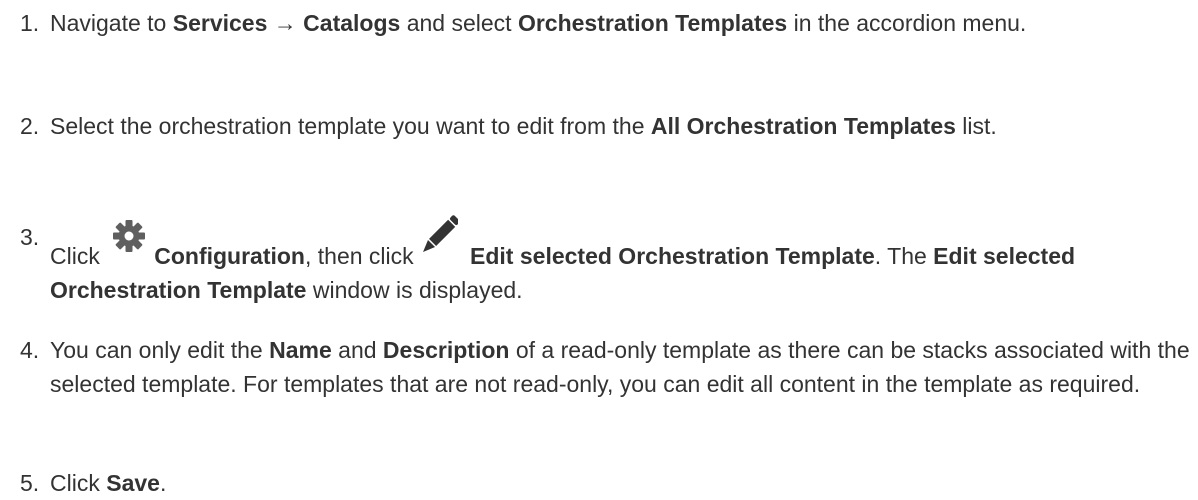 Image resolution: width=1198 pixels, height=500 pixels. I want to click on gear-icon-graphic, so click(129, 236).